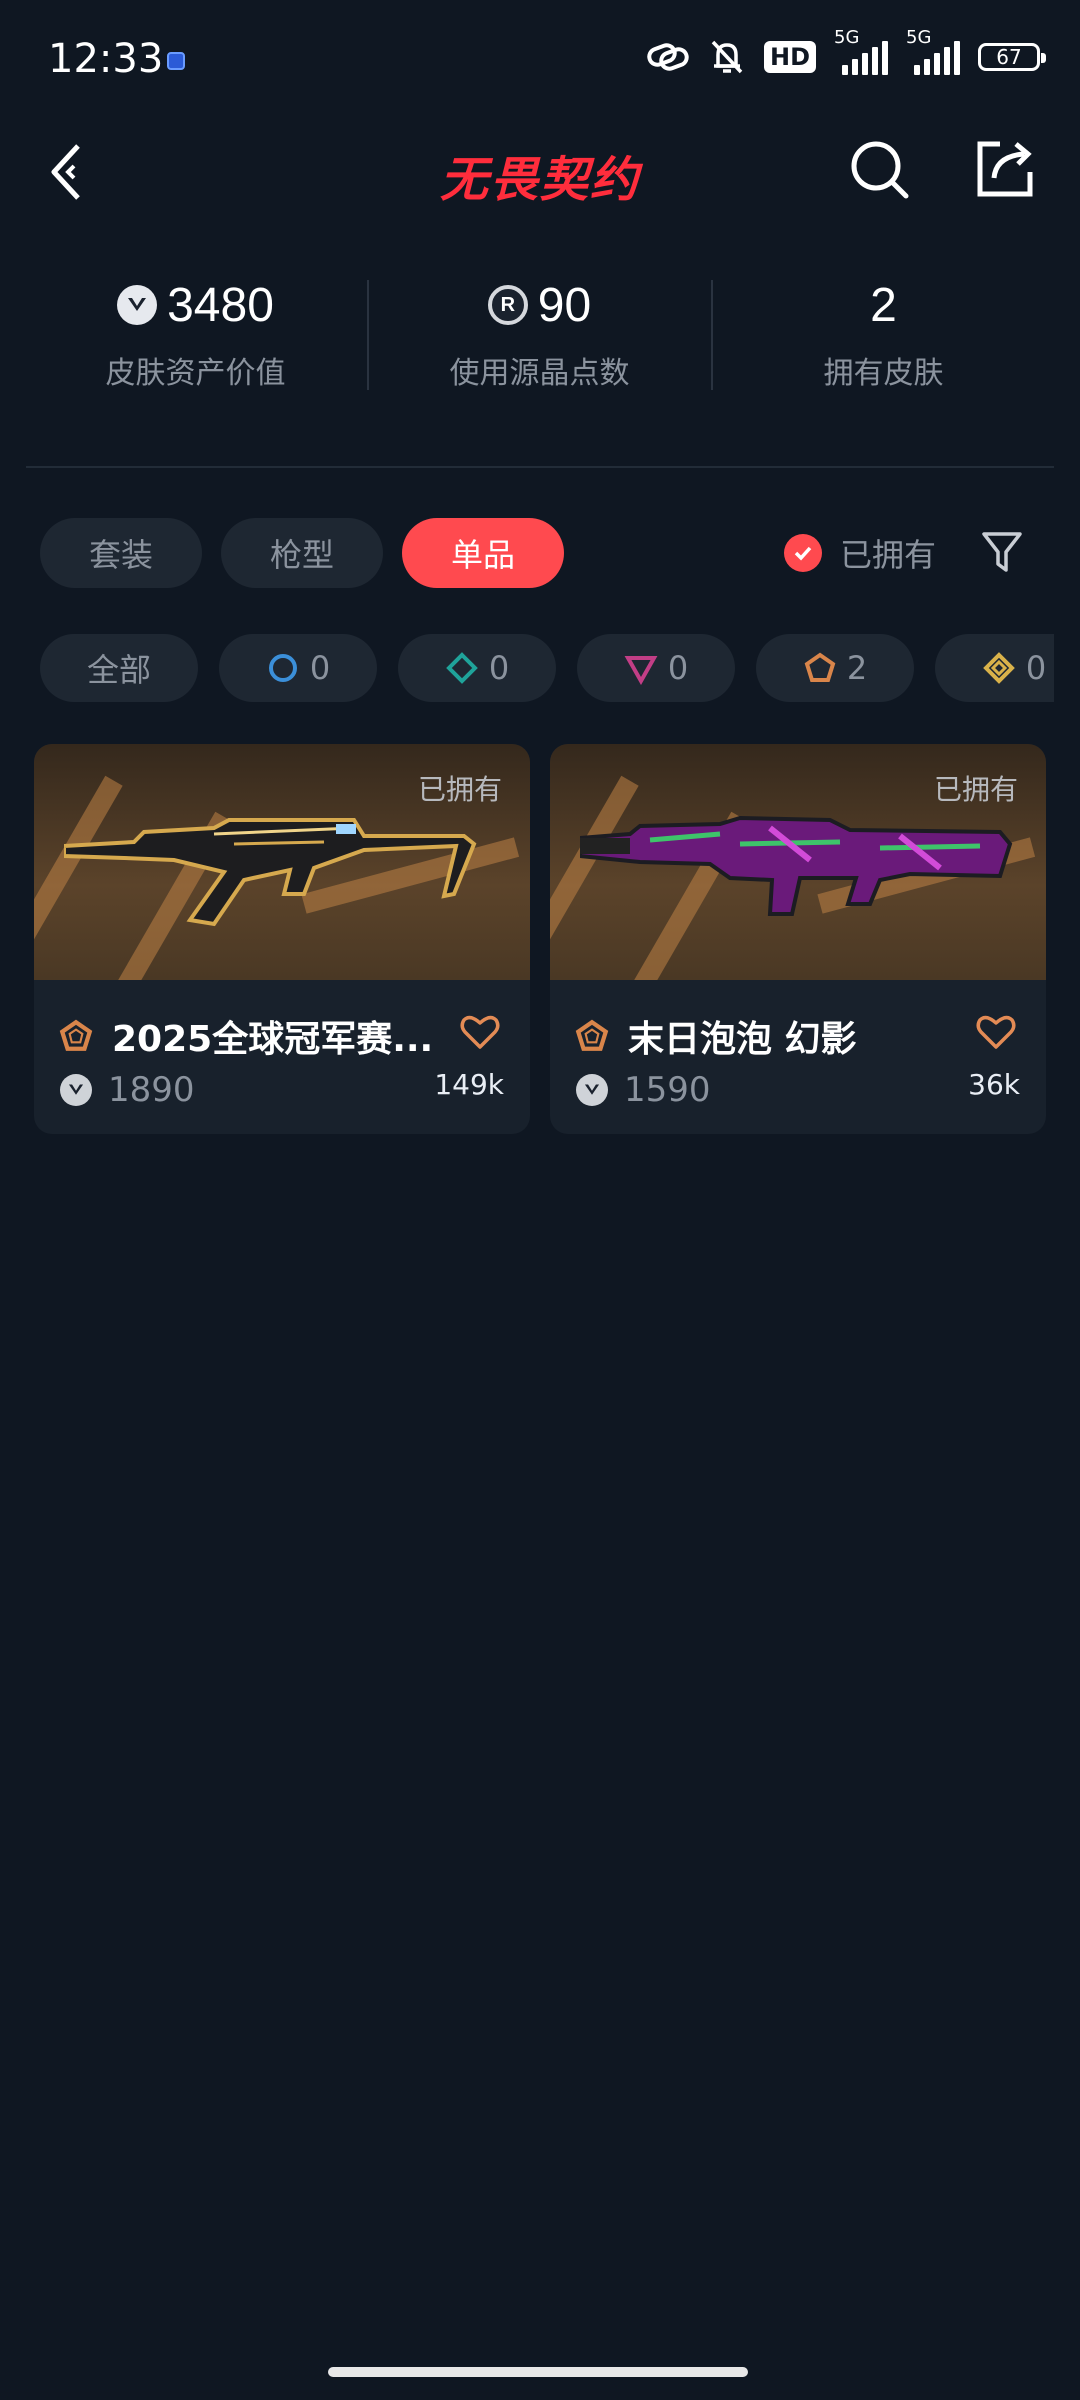  I want to click on signal-1-label: 5G, so click(847, 37).